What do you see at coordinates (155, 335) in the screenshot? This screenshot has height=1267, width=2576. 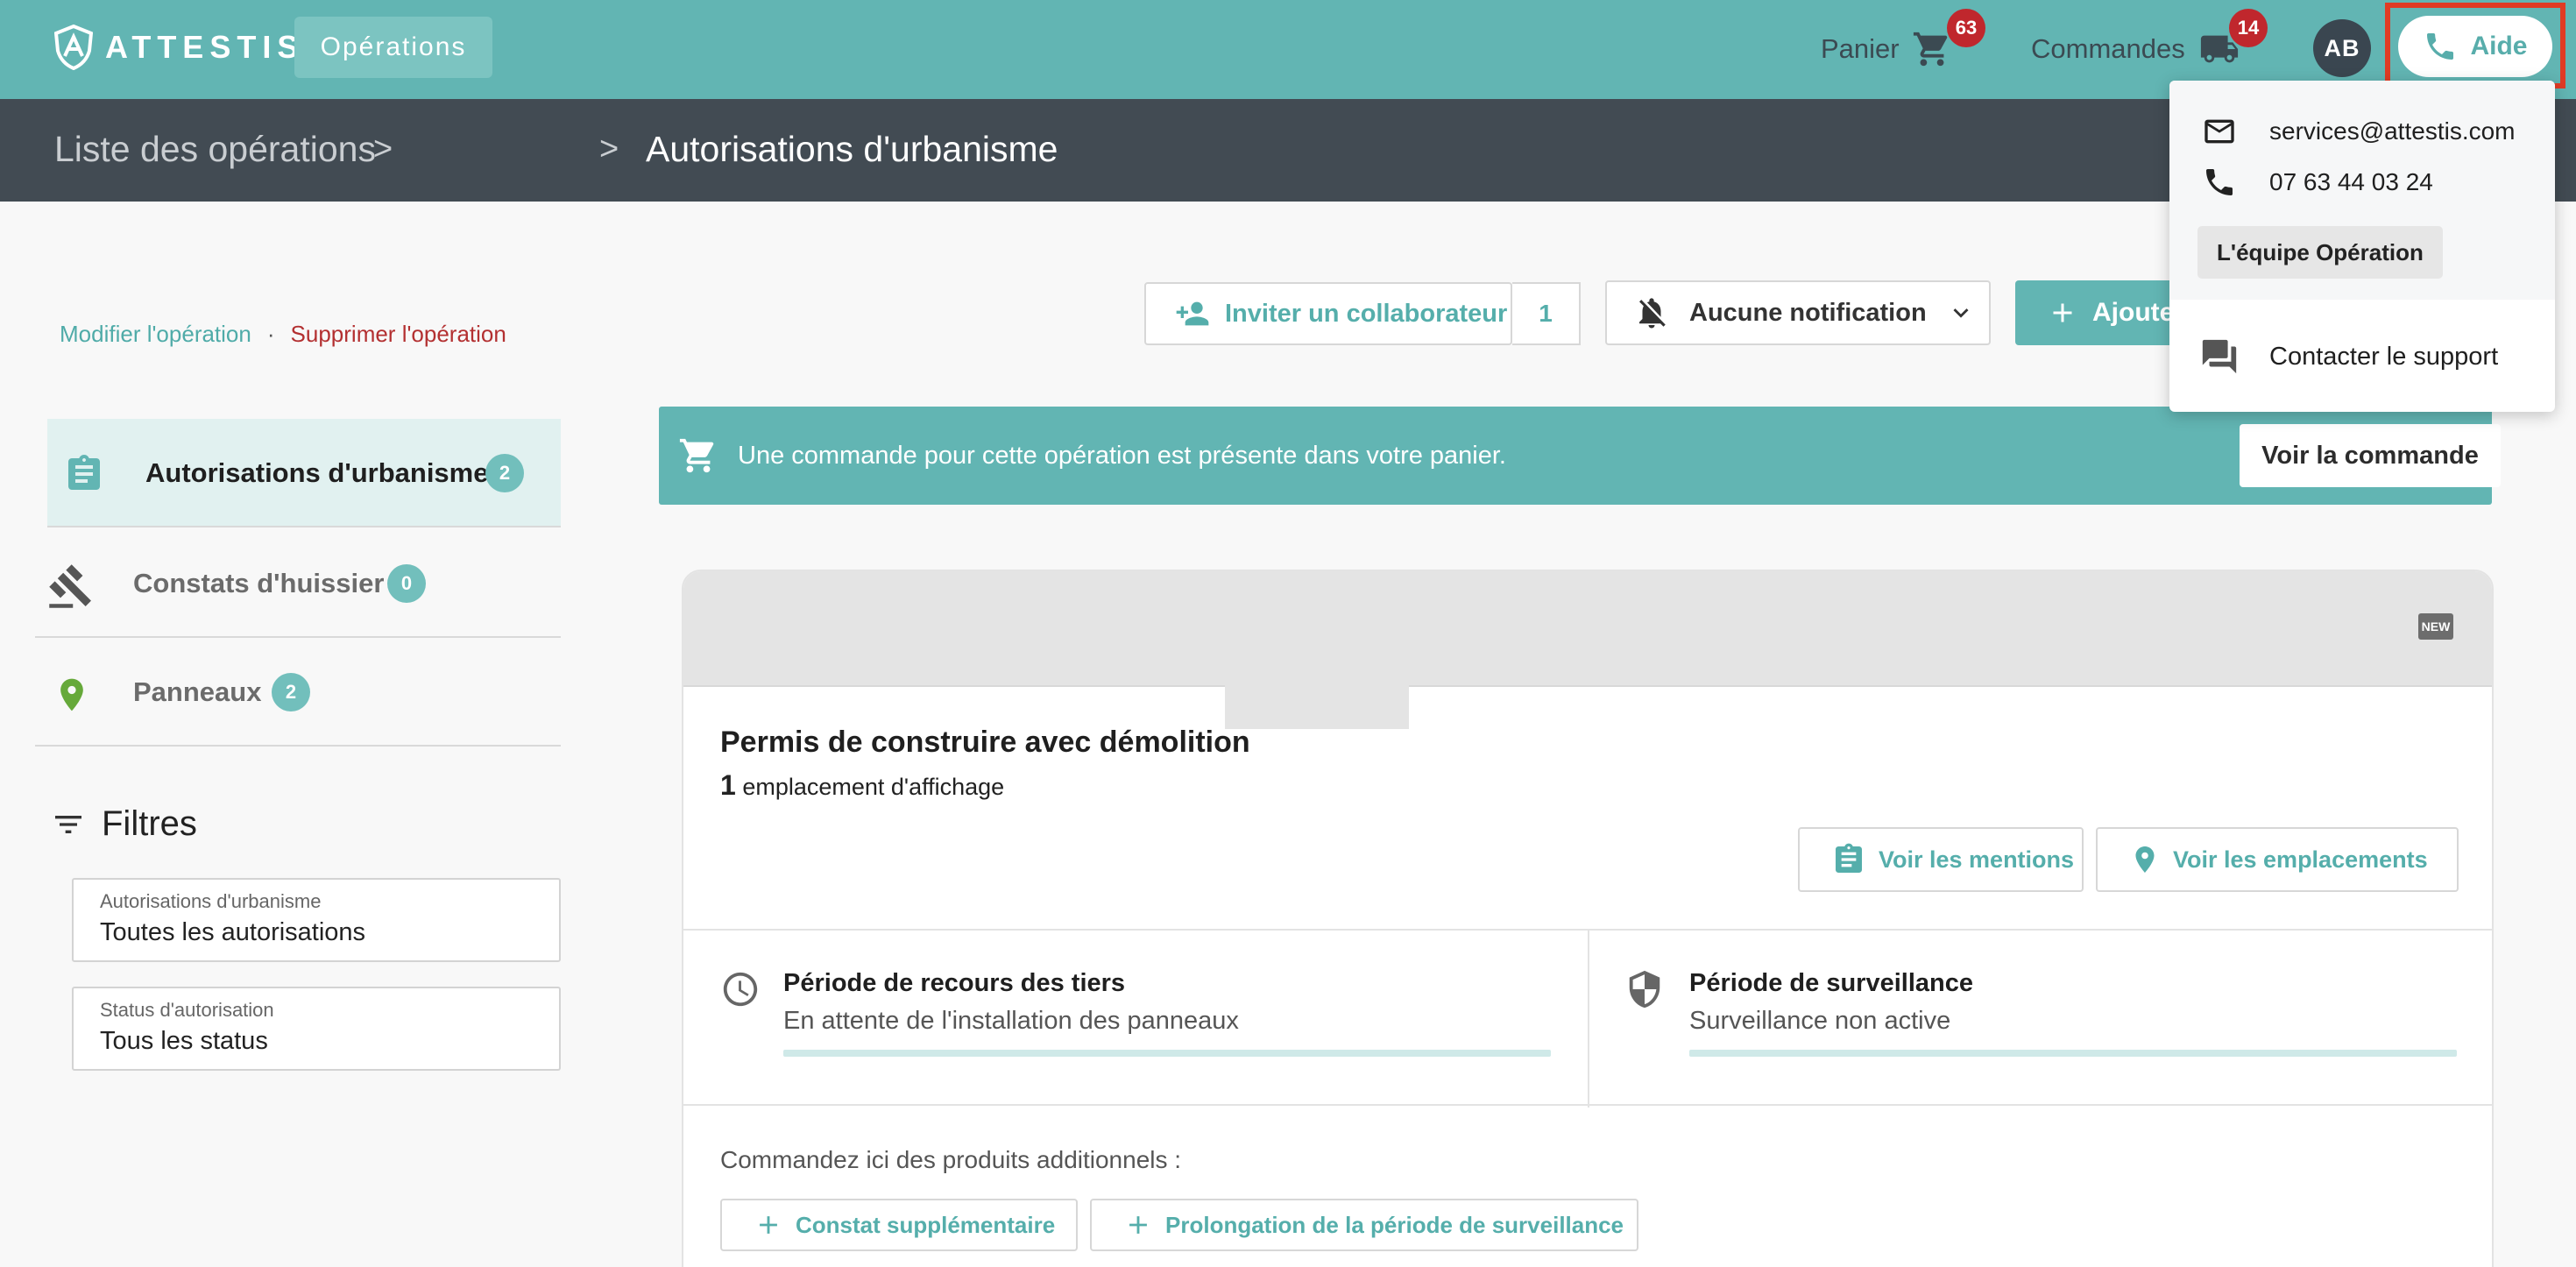 I see `edit-operation-link: Modifier l'opération` at bounding box center [155, 335].